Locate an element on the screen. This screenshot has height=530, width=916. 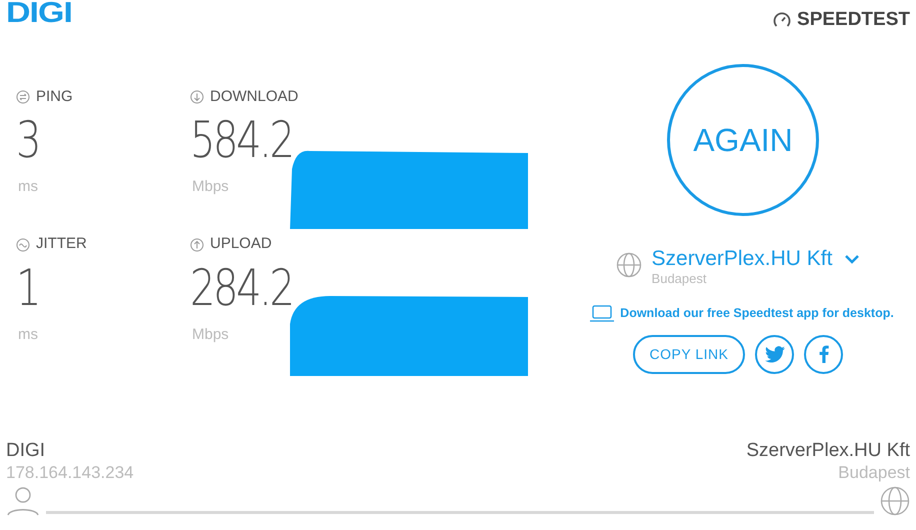
metric-value: 1 is located at coordinates (28, 288).